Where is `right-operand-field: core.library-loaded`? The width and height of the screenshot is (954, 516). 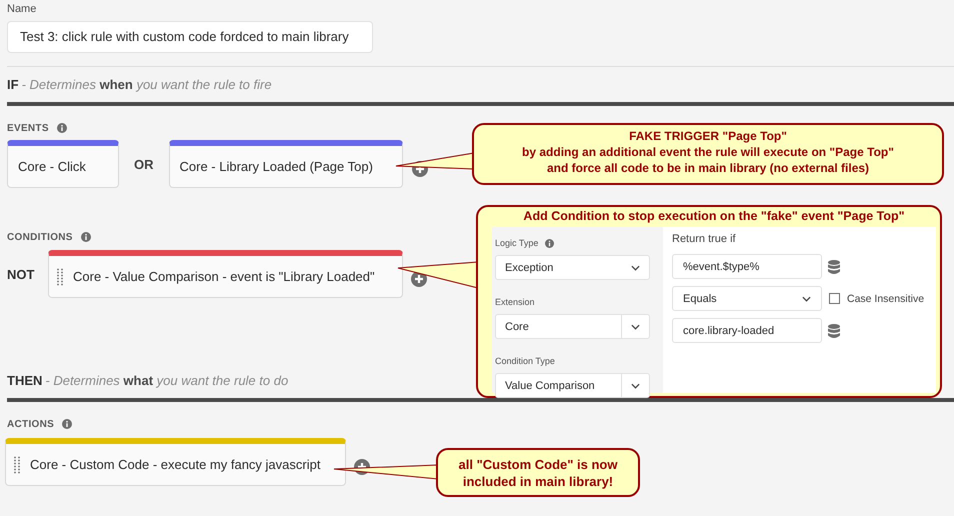
right-operand-field: core.library-loaded is located at coordinates (747, 330).